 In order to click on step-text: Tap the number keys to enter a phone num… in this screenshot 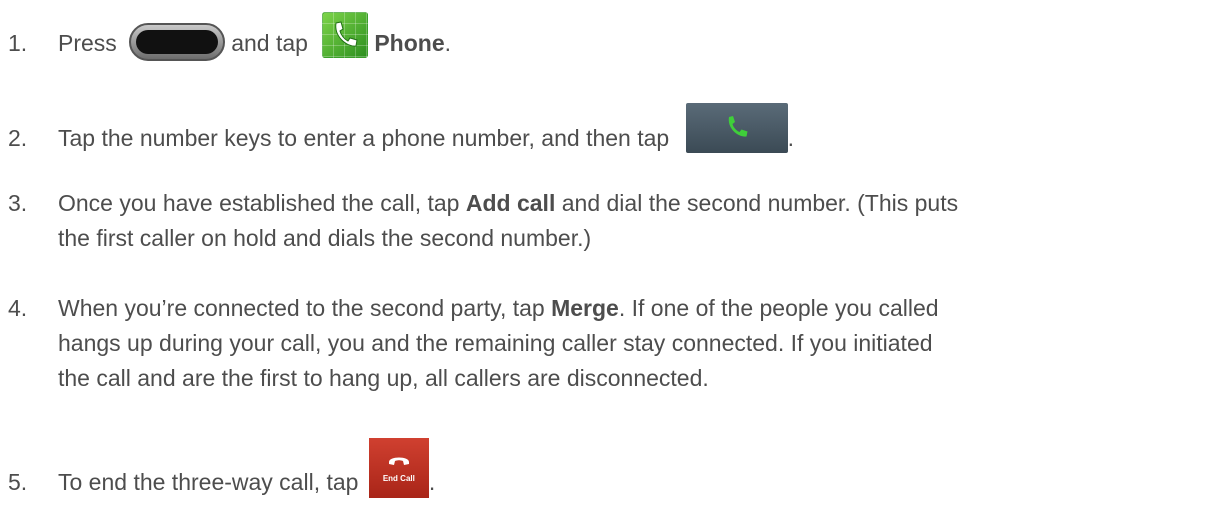, I will do `click(426, 128)`.